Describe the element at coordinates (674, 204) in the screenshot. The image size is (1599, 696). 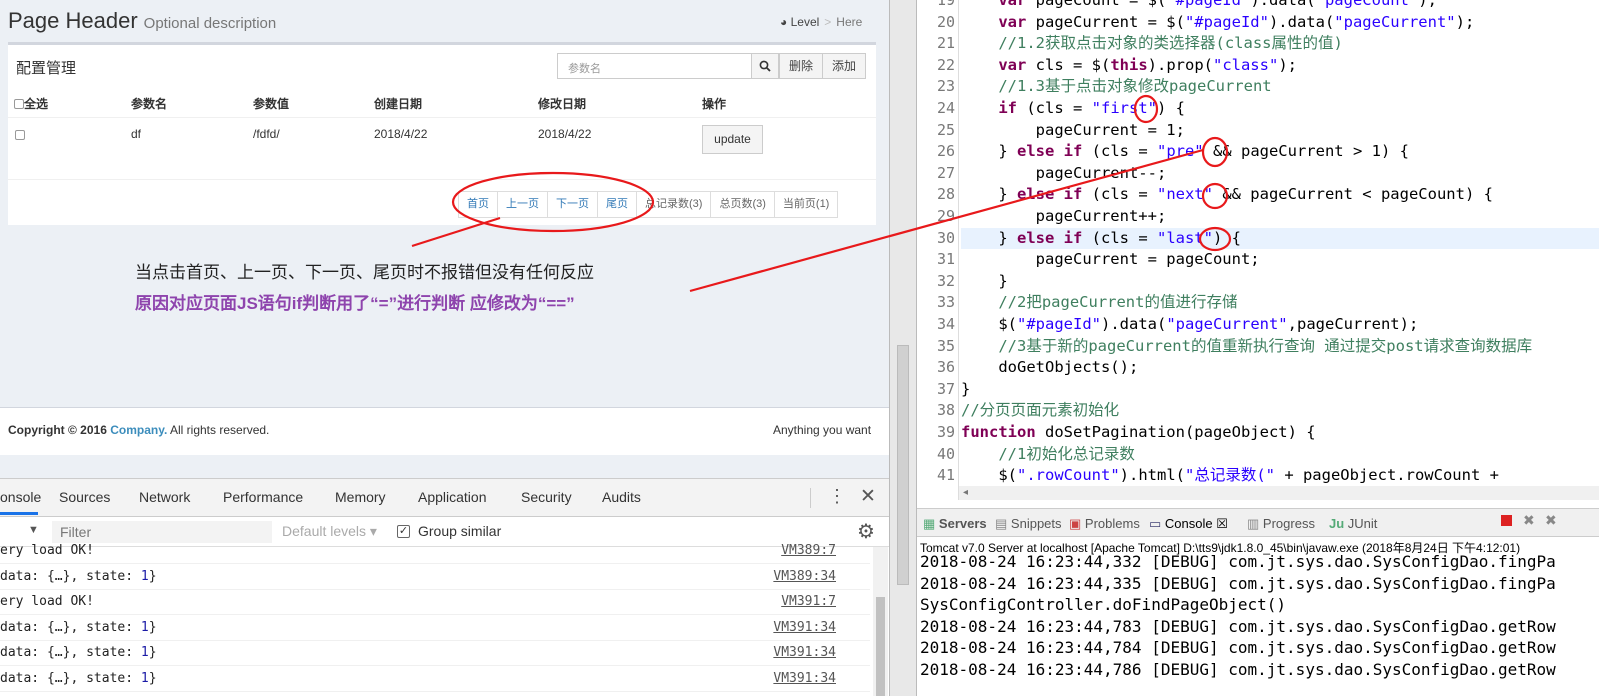
I see `pager-row-count: 总记录数(3)` at that location.